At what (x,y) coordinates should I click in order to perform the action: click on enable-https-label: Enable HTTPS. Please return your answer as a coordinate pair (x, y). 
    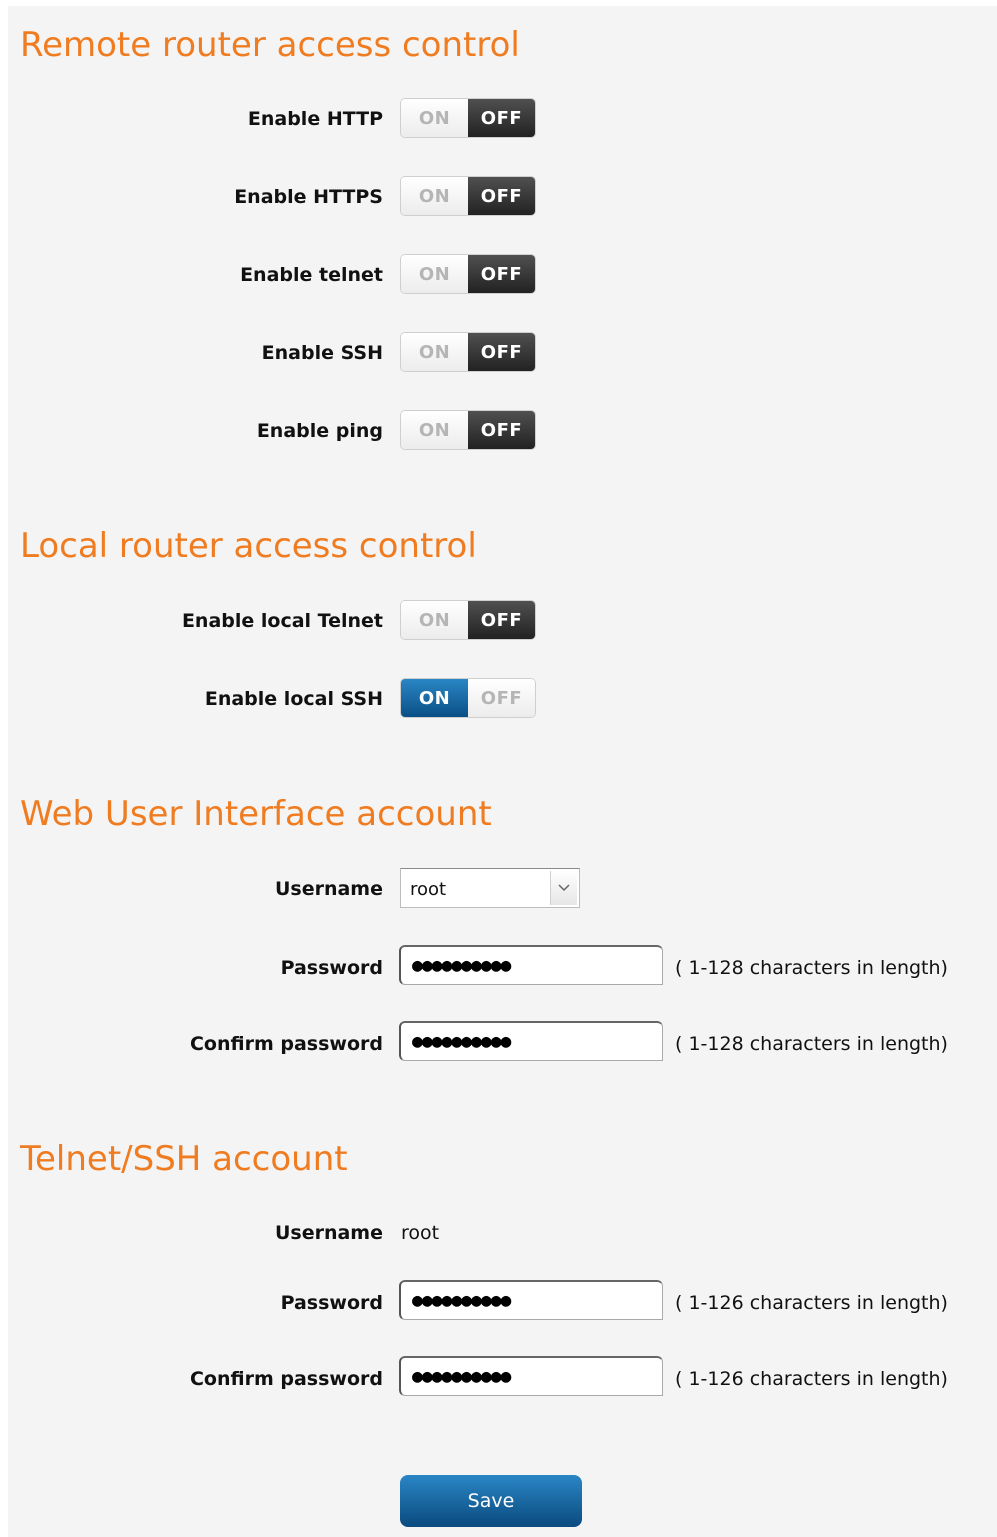
    Looking at the image, I should click on (308, 197).